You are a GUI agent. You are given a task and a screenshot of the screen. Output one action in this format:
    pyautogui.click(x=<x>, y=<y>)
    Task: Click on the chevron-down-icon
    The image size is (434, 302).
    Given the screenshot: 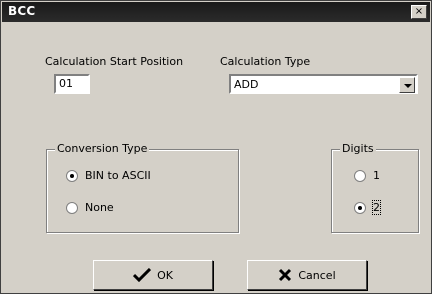 What is the action you would take?
    pyautogui.click(x=408, y=86)
    